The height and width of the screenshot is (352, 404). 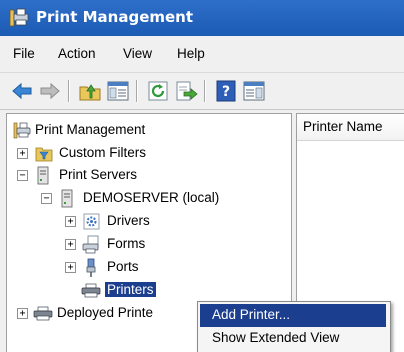 I want to click on tree-node-ports: + Ports, so click(x=169, y=268).